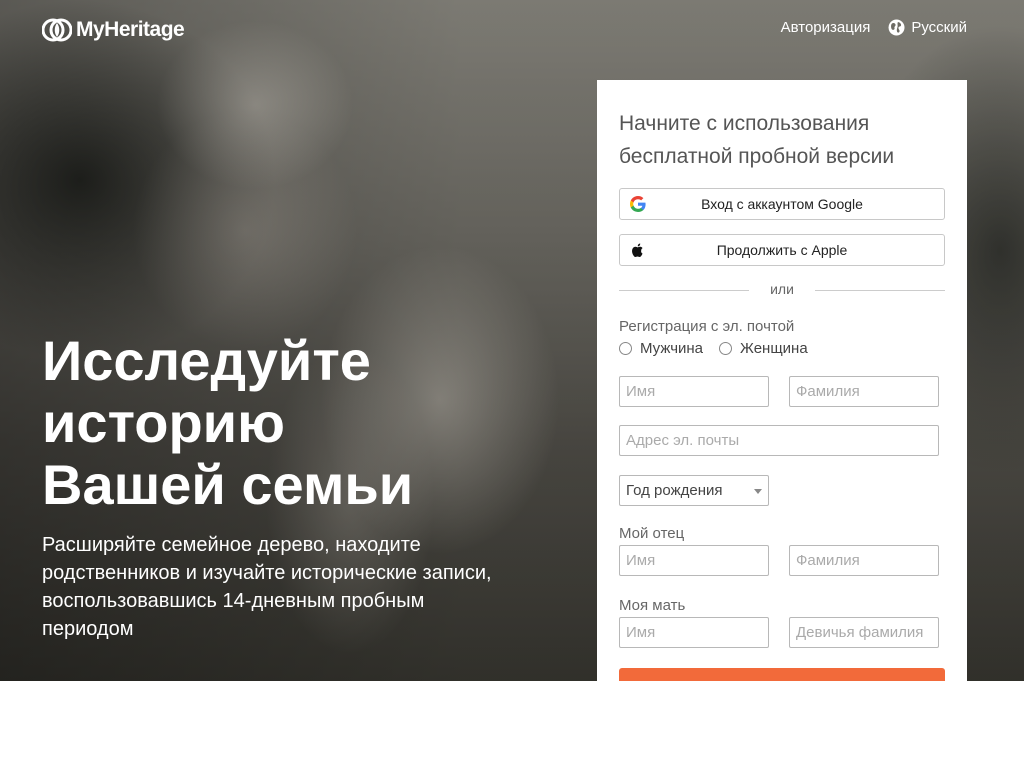  I want to click on hero-title-line-3: Вашей семьи, so click(228, 484).